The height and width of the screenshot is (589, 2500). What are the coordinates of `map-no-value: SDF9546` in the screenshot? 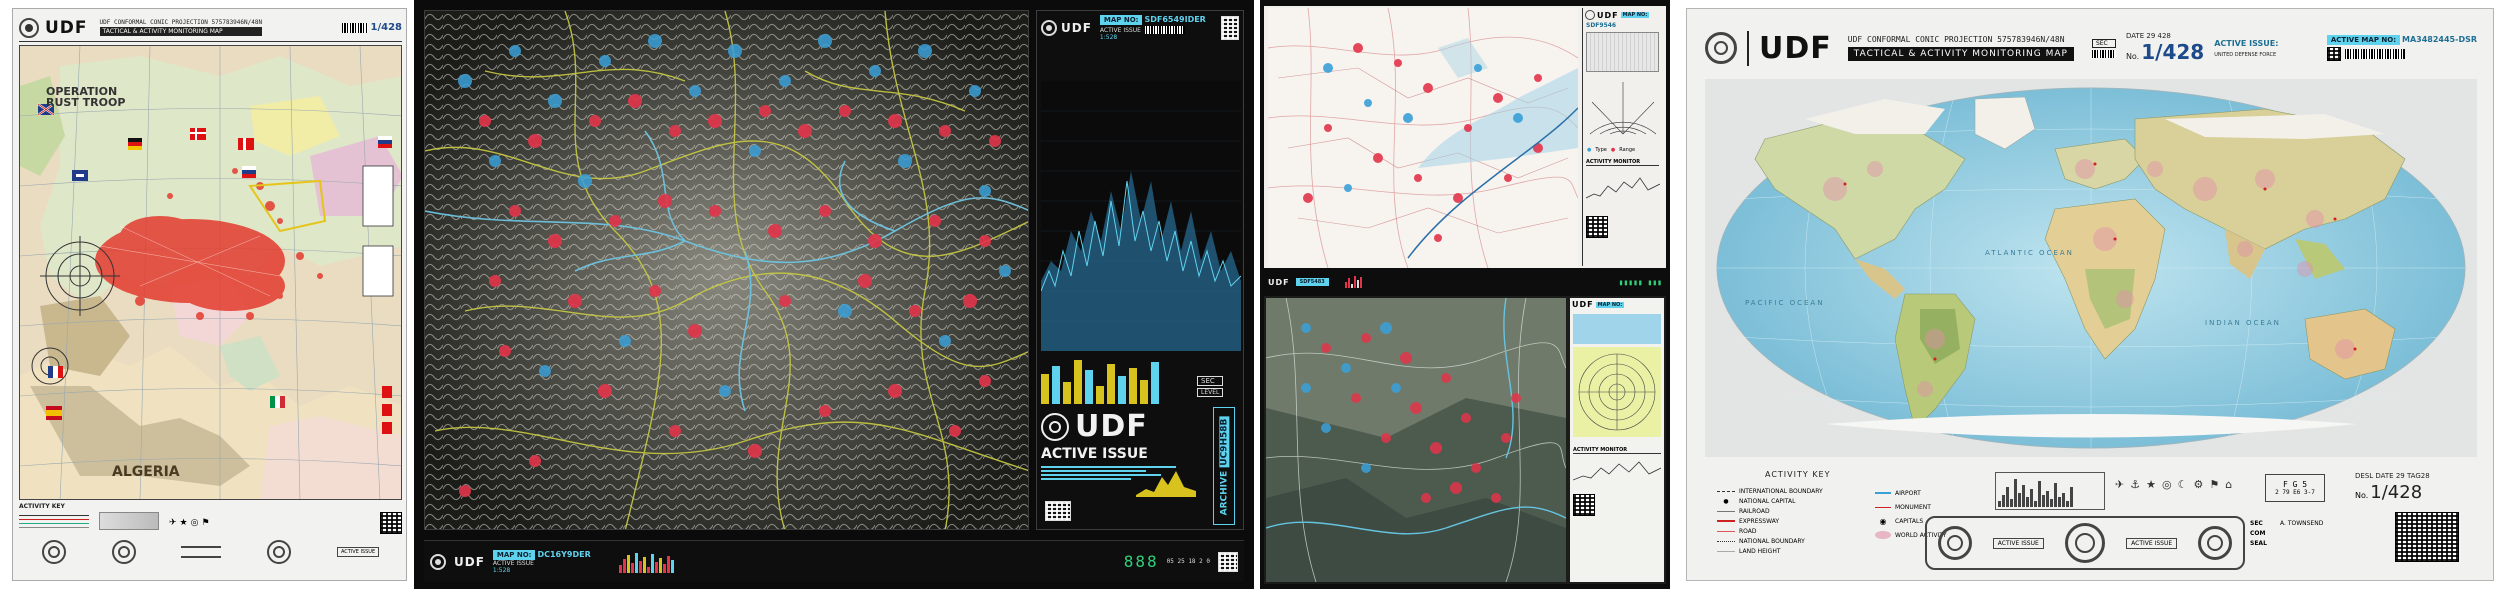 It's located at (1601, 25).